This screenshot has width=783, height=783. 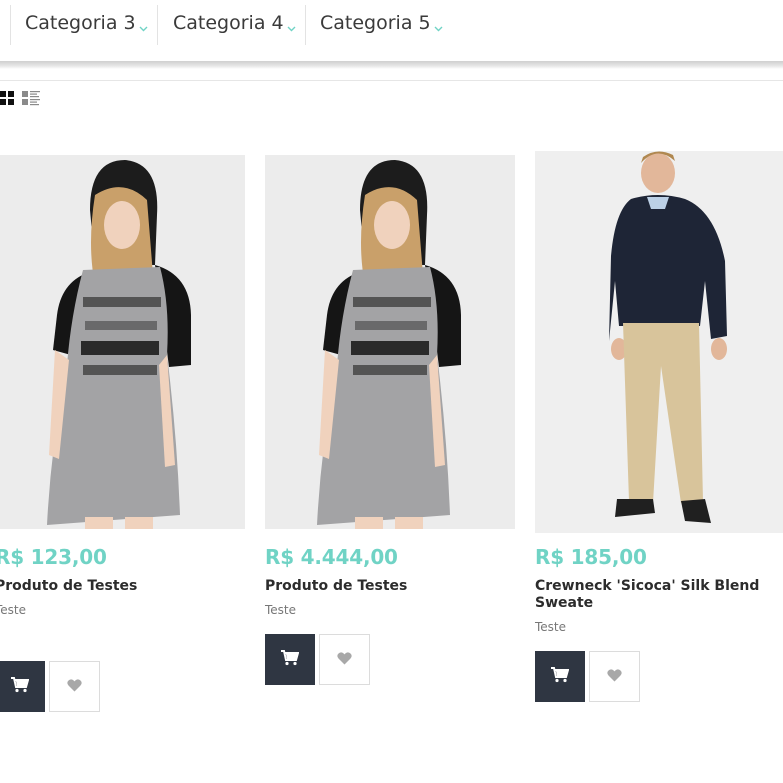 I want to click on nav-item-label: Categoria 5, so click(x=375, y=23).